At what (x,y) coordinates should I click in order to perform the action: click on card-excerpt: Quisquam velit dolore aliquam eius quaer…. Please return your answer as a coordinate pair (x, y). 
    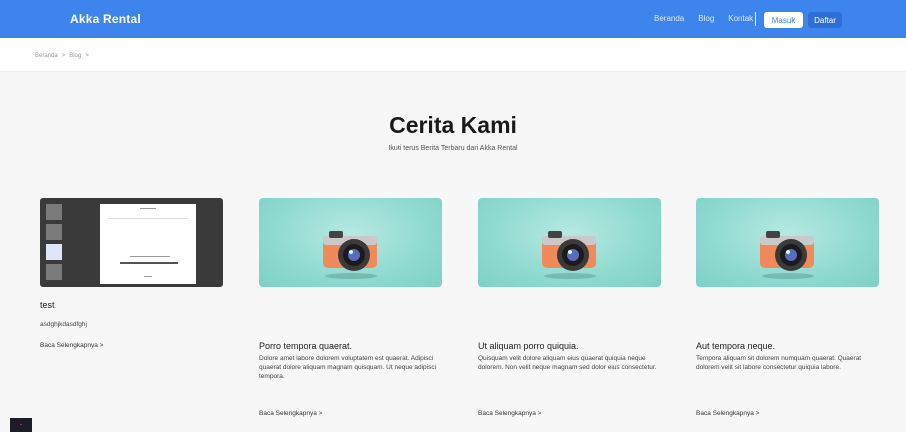
    Looking at the image, I should click on (567, 363).